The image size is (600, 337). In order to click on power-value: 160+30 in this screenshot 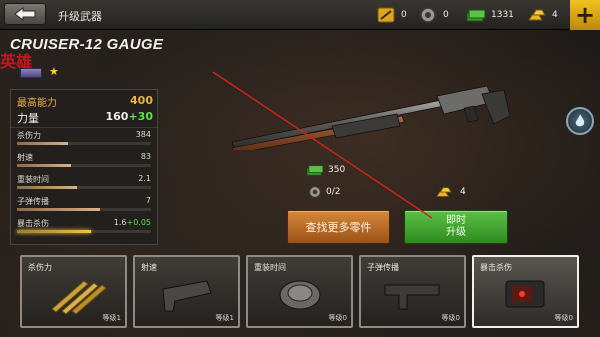, I will do `click(130, 118)`.